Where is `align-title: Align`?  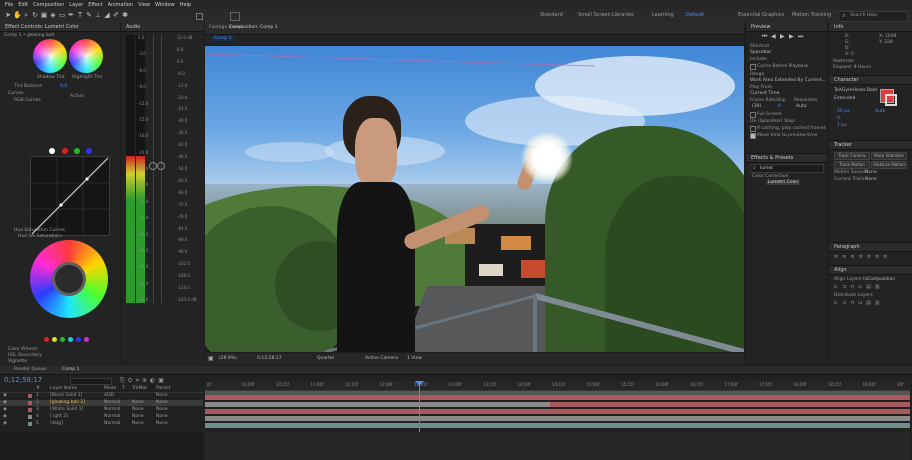 align-title: Align is located at coordinates (840, 270).